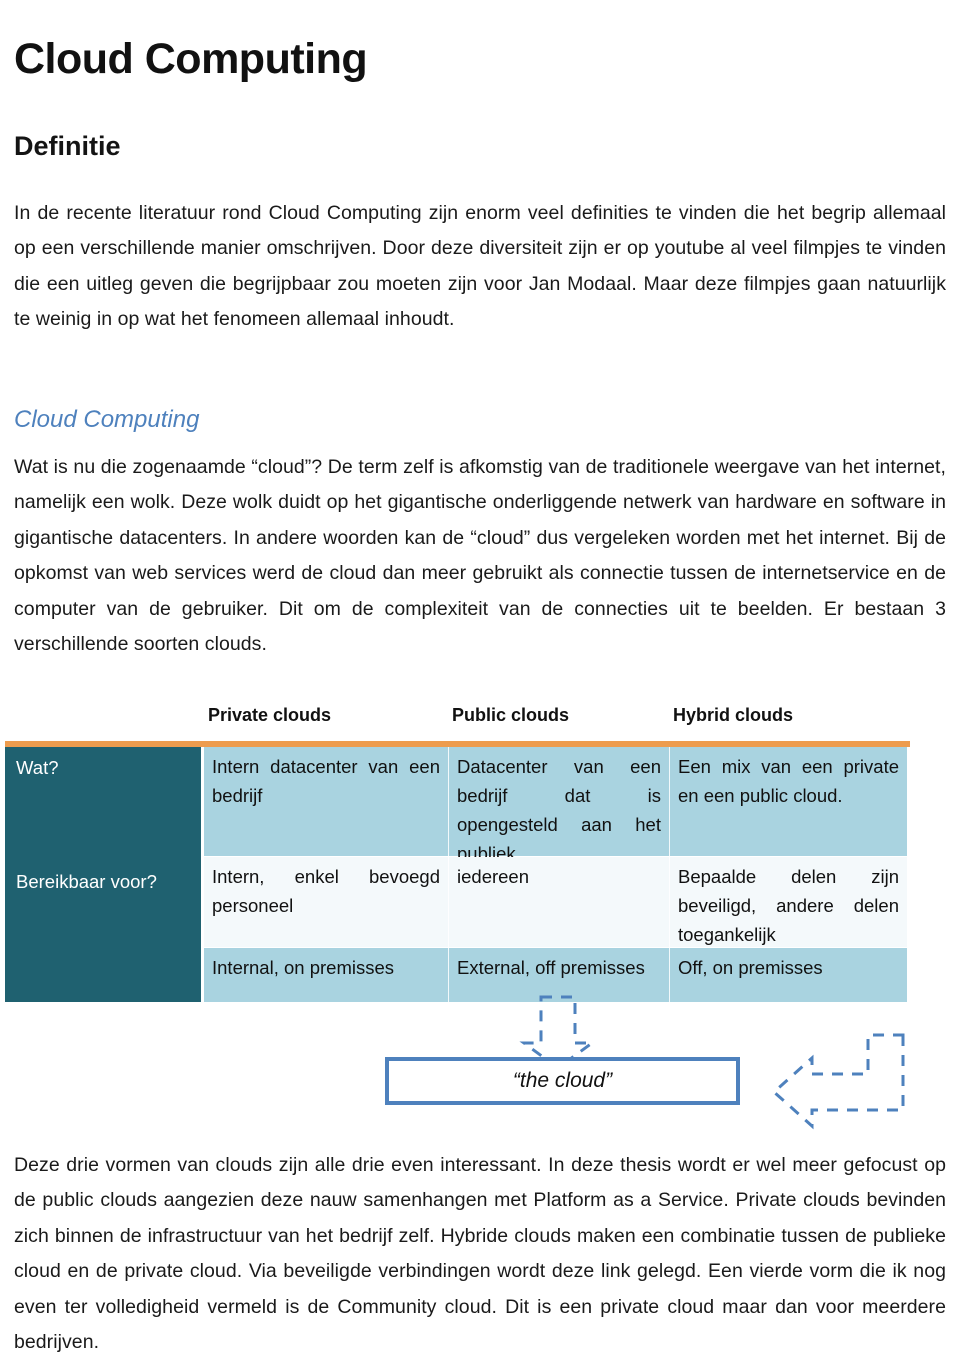 This screenshot has height=1361, width=960. What do you see at coordinates (511, 715) in the screenshot?
I see `table-column-header-public: Public clouds` at bounding box center [511, 715].